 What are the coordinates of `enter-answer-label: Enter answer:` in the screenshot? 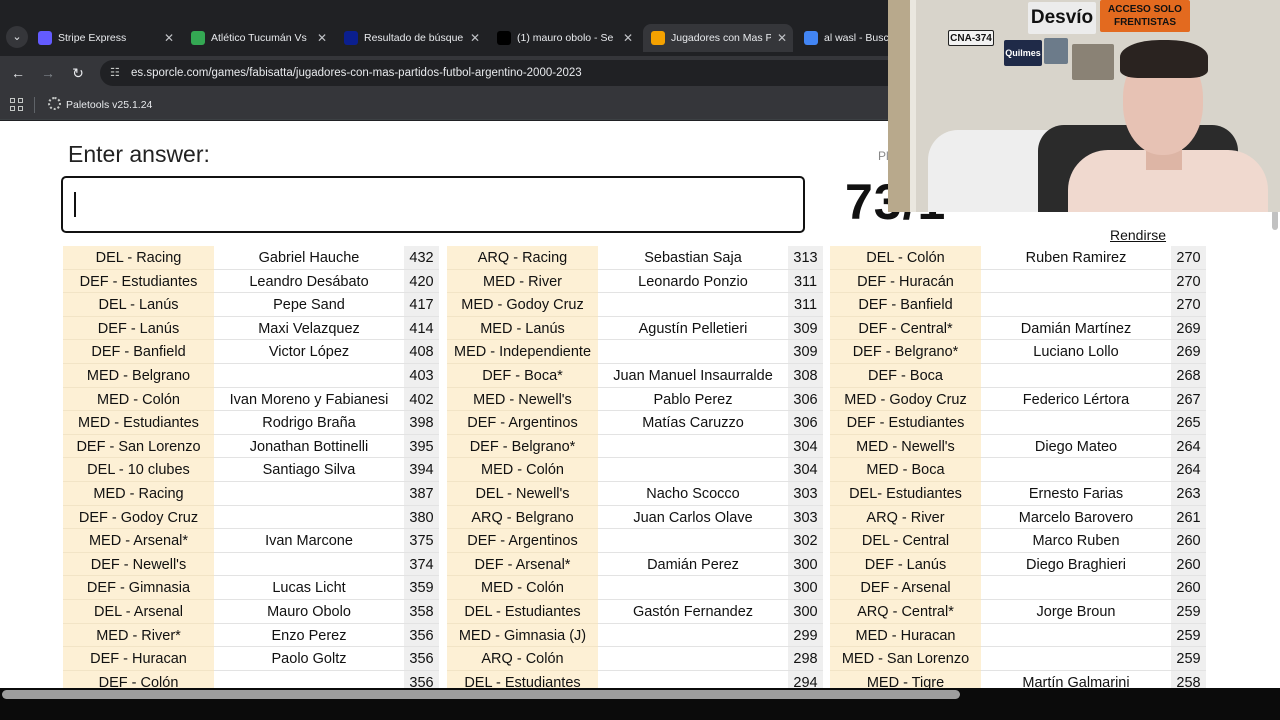 It's located at (139, 154).